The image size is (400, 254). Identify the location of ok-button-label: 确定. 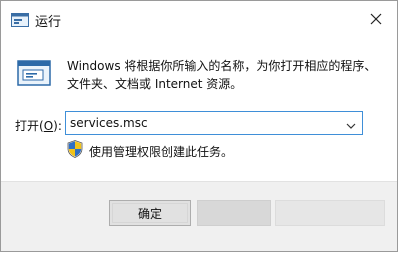
(149, 213).